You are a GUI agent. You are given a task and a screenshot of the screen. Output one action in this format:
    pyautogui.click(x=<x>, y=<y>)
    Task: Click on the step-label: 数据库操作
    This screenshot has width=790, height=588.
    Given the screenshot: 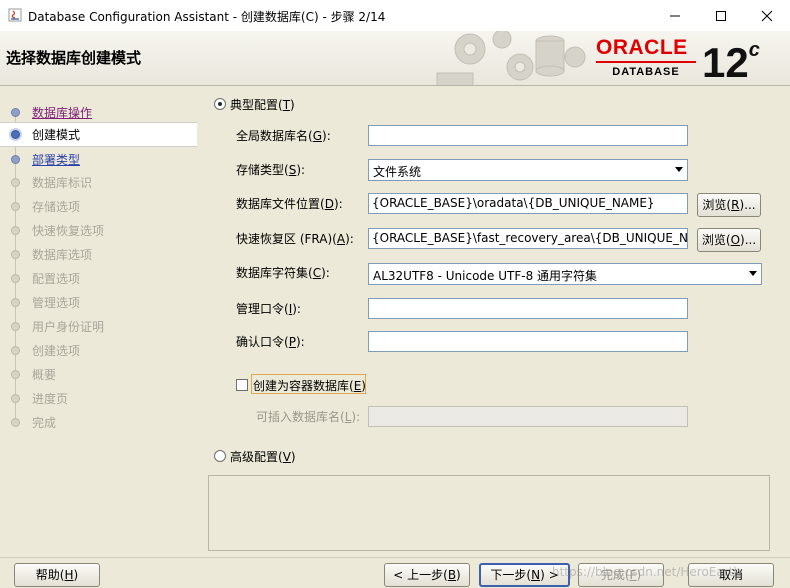 What is the action you would take?
    pyautogui.click(x=62, y=113)
    